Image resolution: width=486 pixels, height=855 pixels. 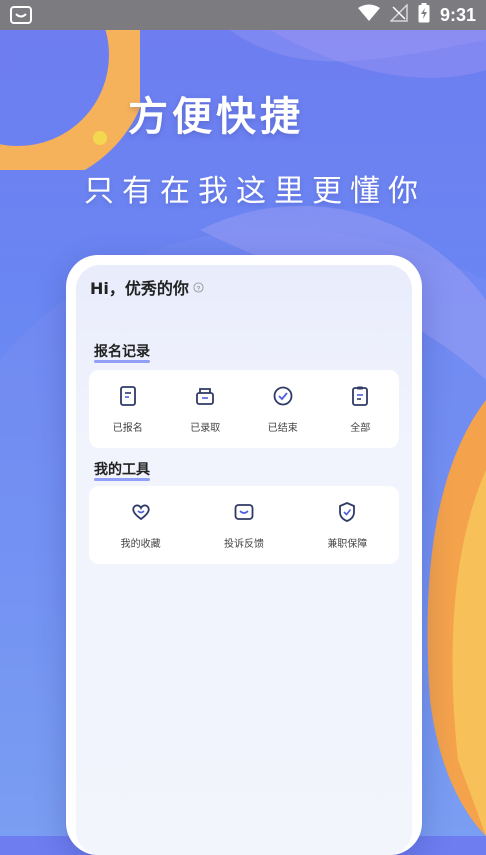 I want to click on hero-subtitle: 只有在我这里更懂你, so click(x=255, y=191).